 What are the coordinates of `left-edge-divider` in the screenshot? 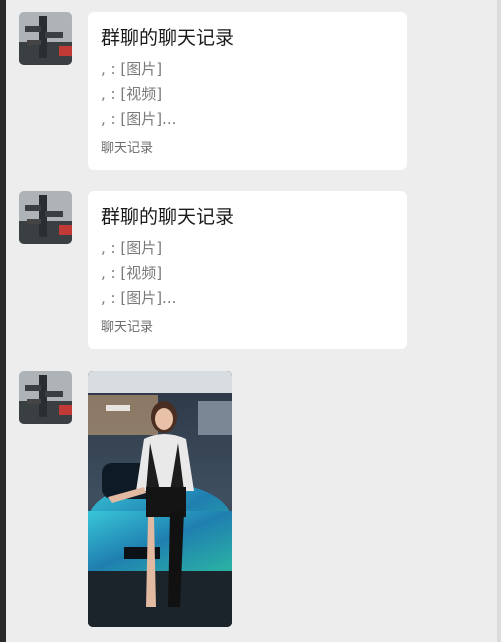 It's located at (3, 321).